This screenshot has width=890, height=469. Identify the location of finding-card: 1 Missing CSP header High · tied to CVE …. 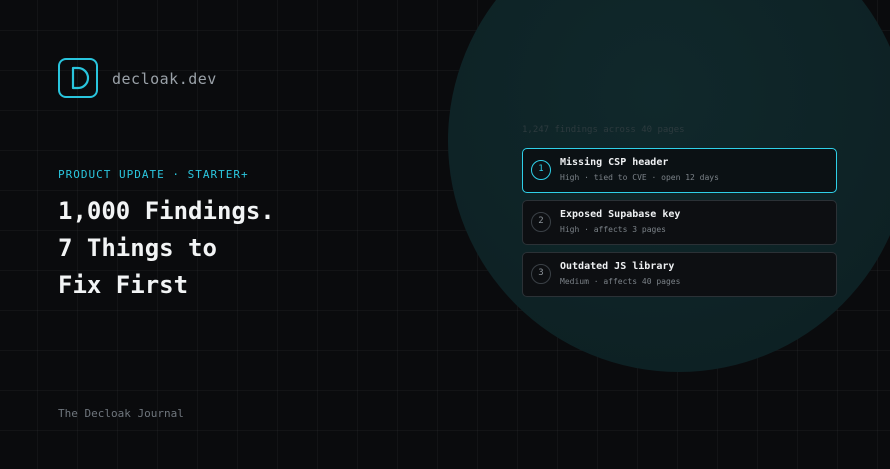
(679, 170).